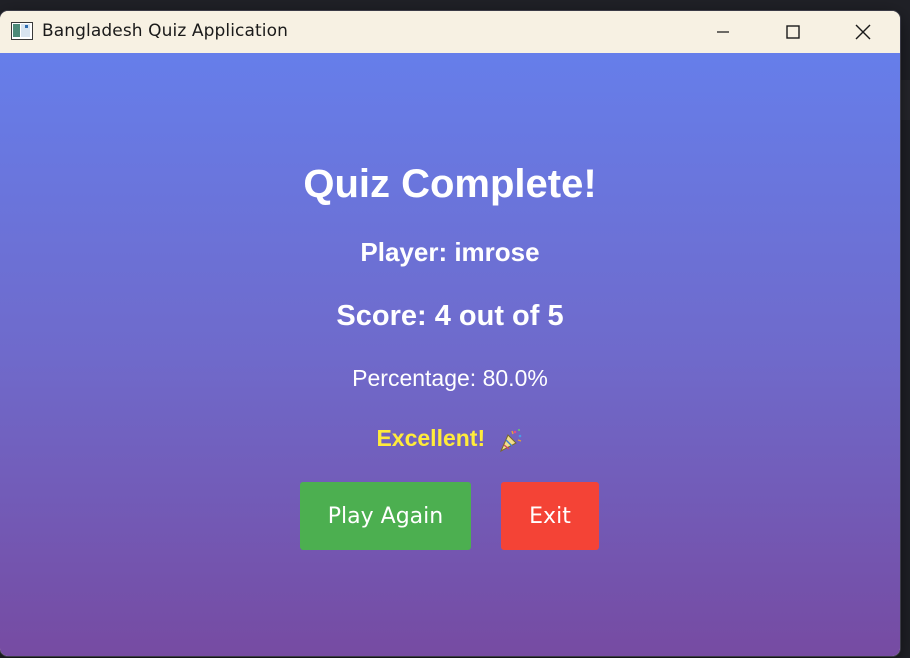 This screenshot has width=910, height=658. Describe the element at coordinates (431, 438) in the screenshot. I see `feedback-text: Excellent!` at that location.